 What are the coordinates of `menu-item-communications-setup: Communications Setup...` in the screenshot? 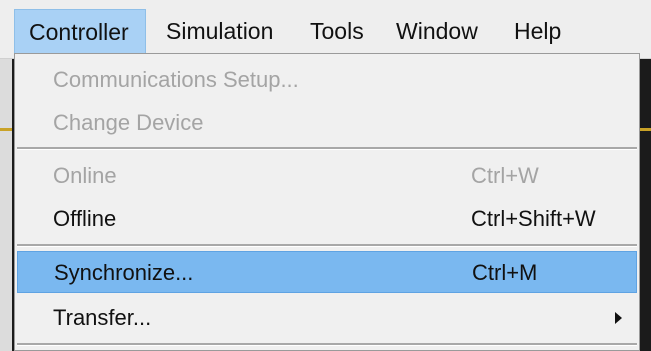 It's located at (327, 80).